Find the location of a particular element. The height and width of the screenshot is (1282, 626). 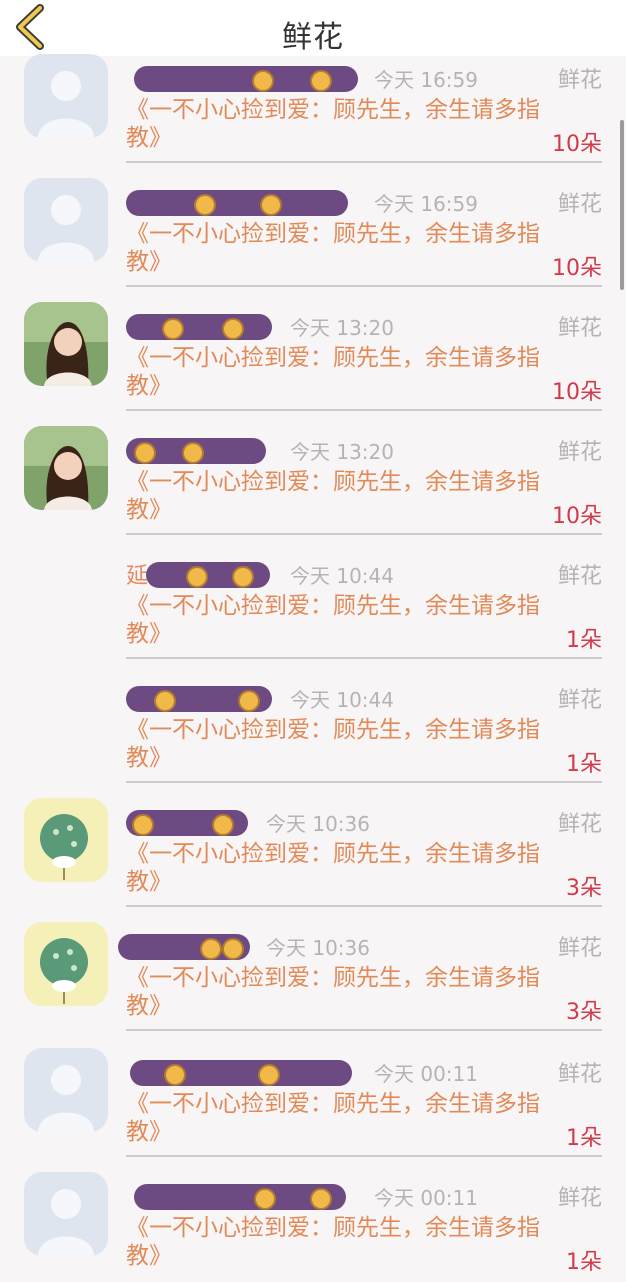

username: 延 is located at coordinates (137, 574).